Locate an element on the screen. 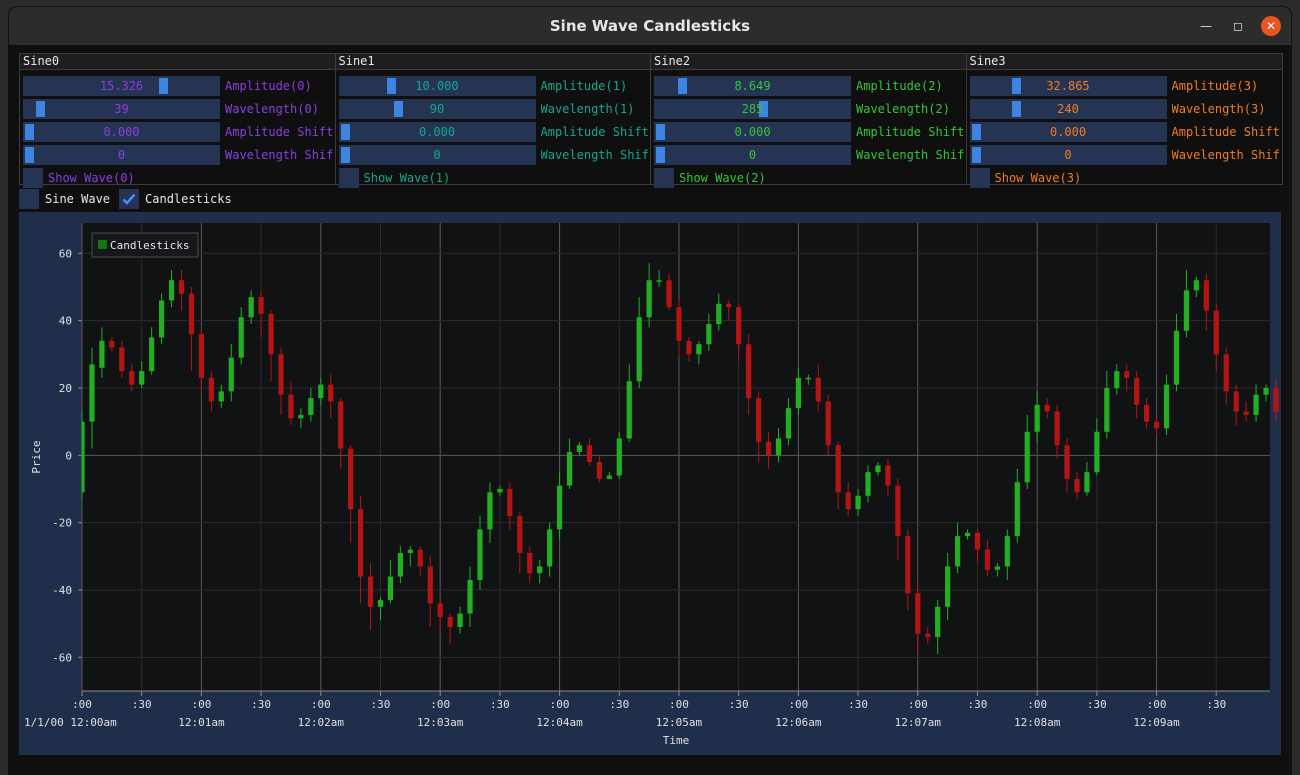 The image size is (1300, 775). sine-wave-checkbox is located at coordinates (29, 199).